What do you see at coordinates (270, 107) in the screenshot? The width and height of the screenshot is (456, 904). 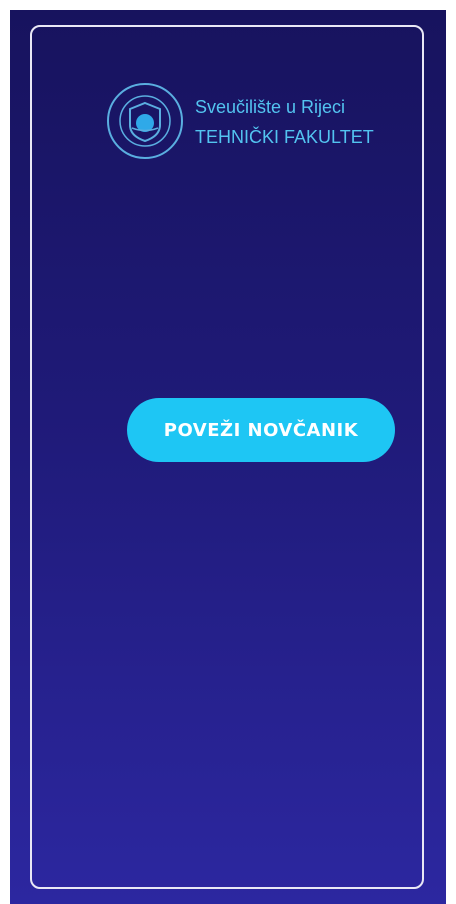 I see `university-name: Sveučilište u Rijeci` at bounding box center [270, 107].